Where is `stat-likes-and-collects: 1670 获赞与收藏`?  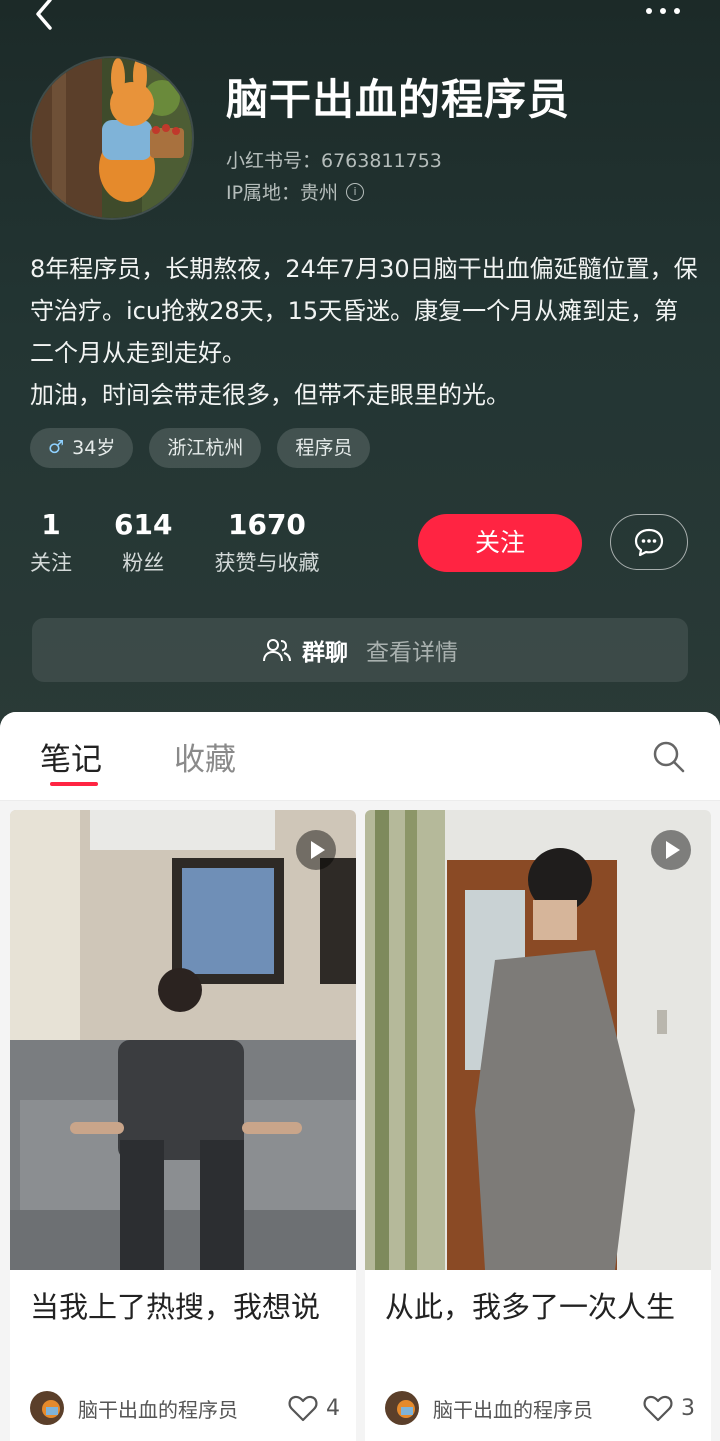 stat-likes-and-collects: 1670 获赞与收藏 is located at coordinates (266, 542).